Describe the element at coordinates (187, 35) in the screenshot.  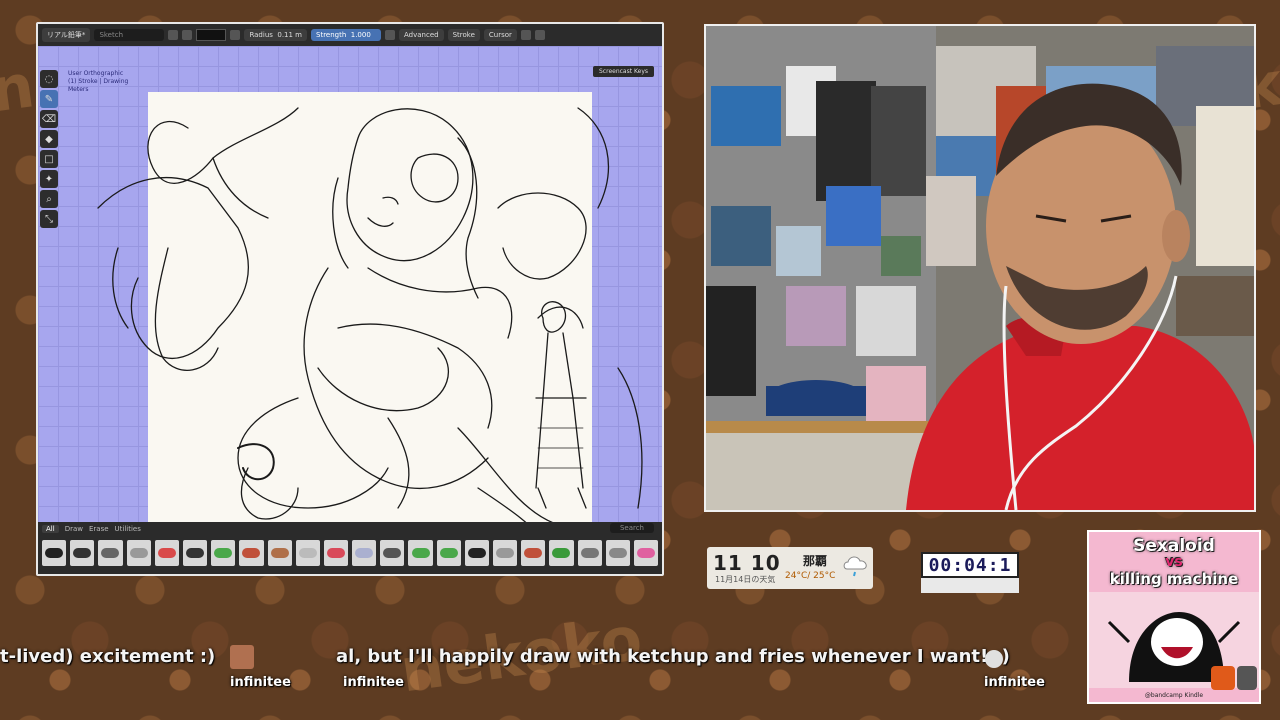
I see `brush-settings-icon` at that location.